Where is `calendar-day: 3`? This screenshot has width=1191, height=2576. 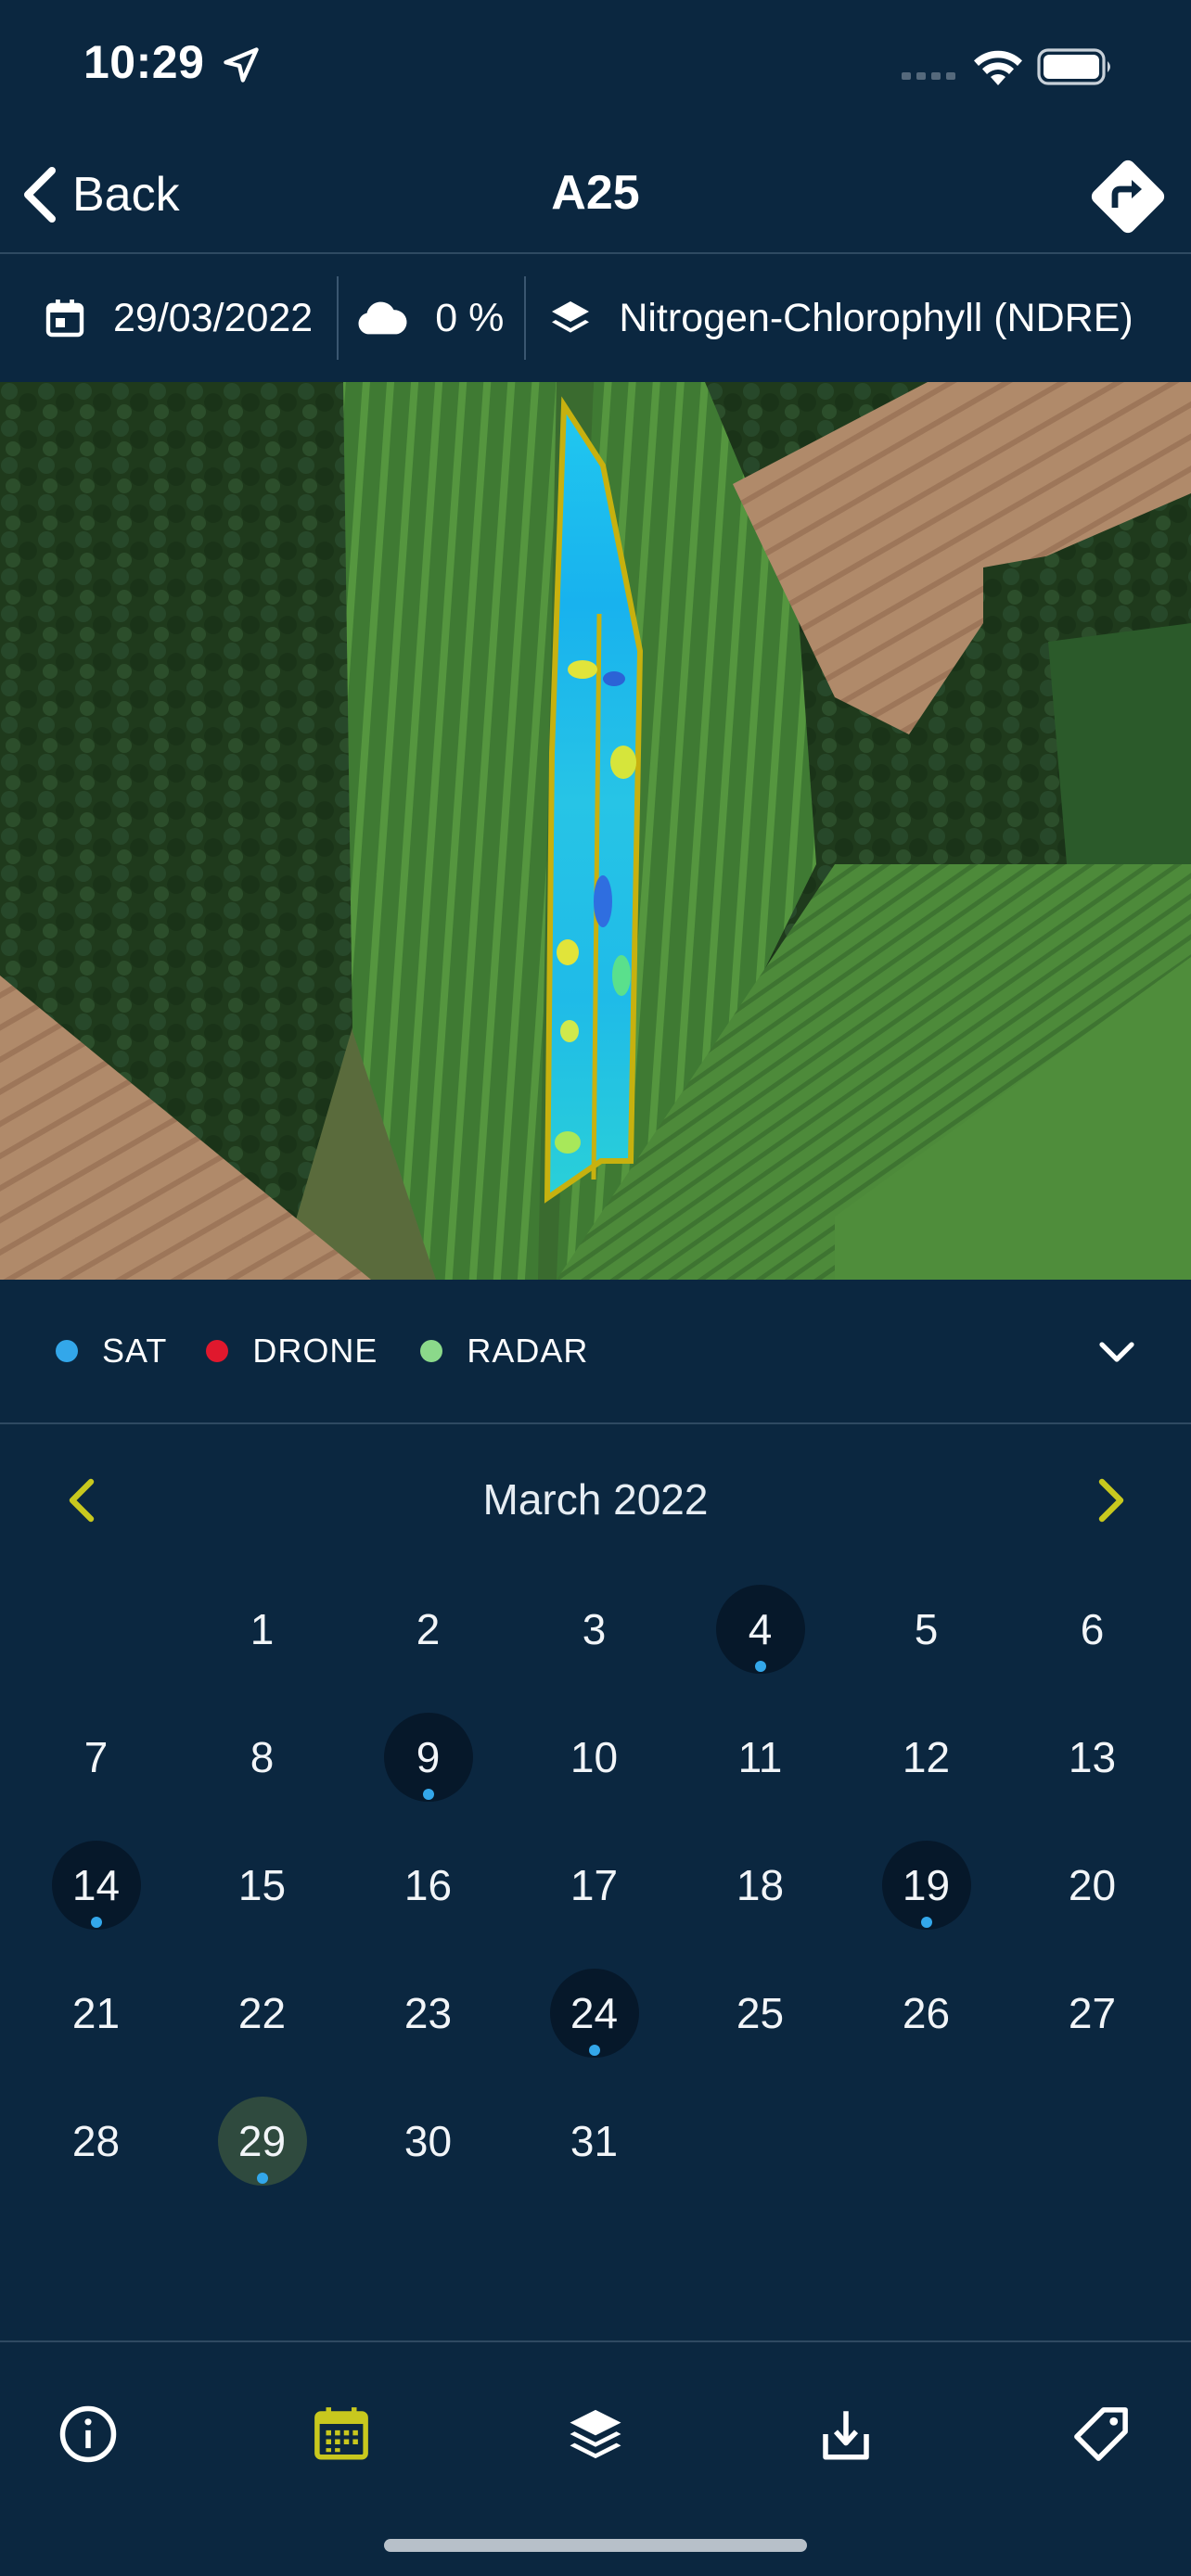 calendar-day: 3 is located at coordinates (594, 1629).